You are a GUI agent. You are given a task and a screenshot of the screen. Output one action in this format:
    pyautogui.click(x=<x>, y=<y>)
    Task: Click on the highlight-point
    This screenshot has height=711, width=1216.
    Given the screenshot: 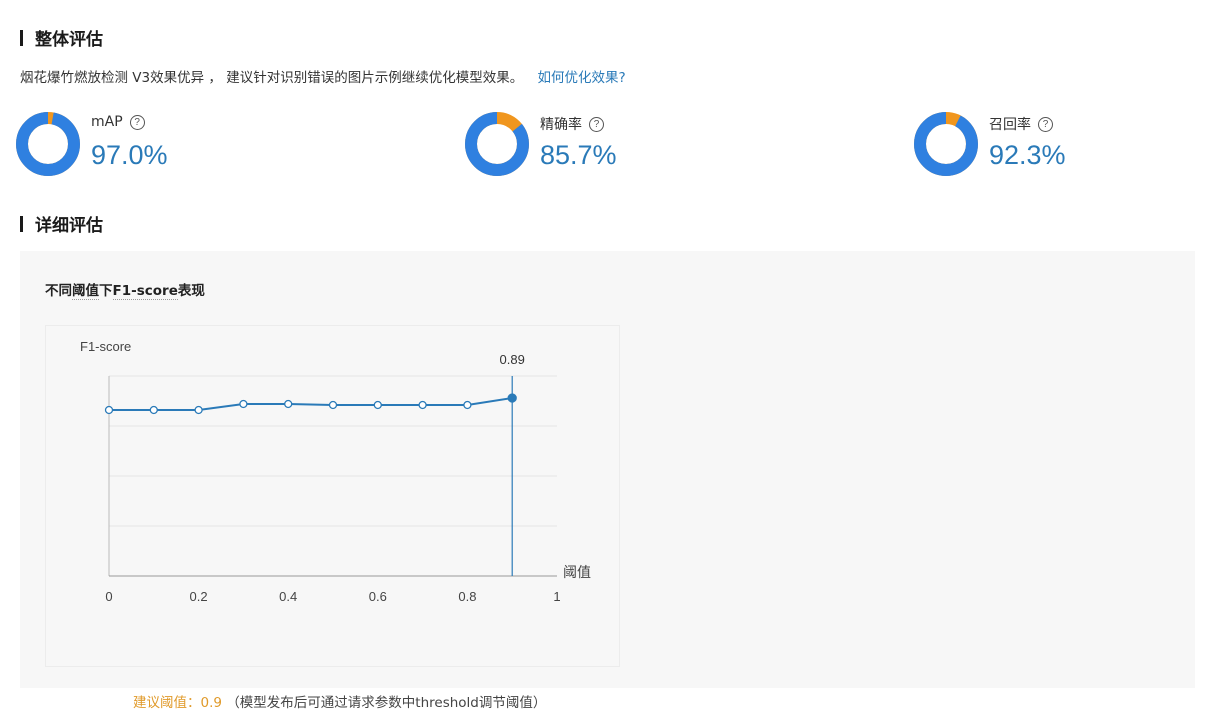 What is the action you would take?
    pyautogui.click(x=512, y=398)
    